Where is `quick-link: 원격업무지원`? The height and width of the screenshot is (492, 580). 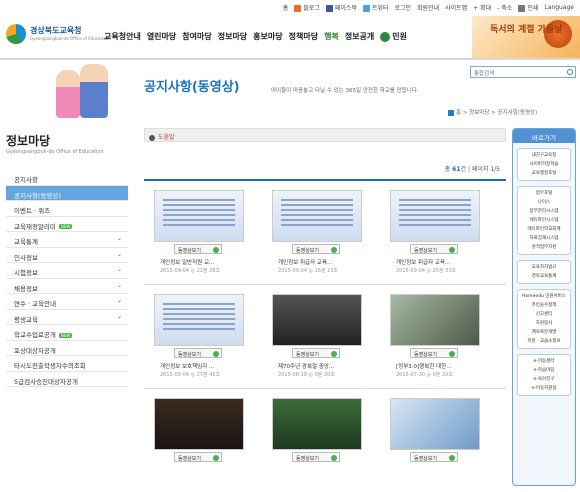 quick-link: 원격업무지원 is located at coordinates (544, 247).